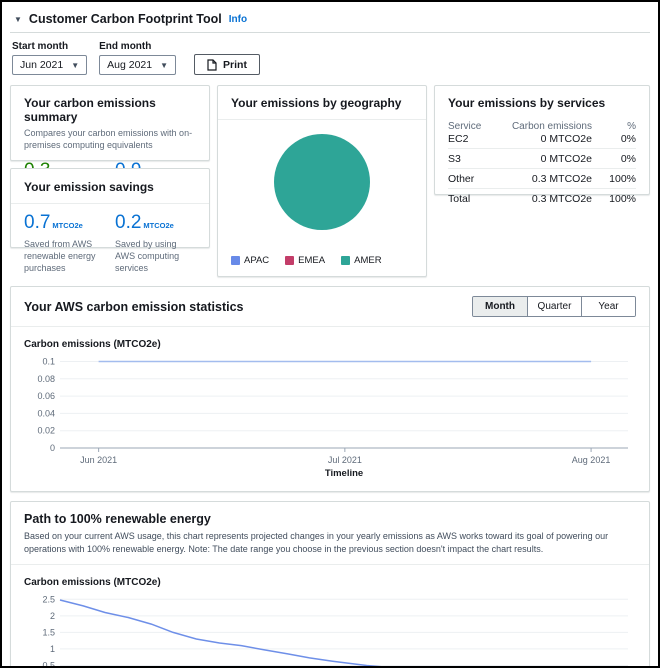 Image resolution: width=660 pixels, height=668 pixels. I want to click on chevron-down-icon: ▼, so click(164, 65).